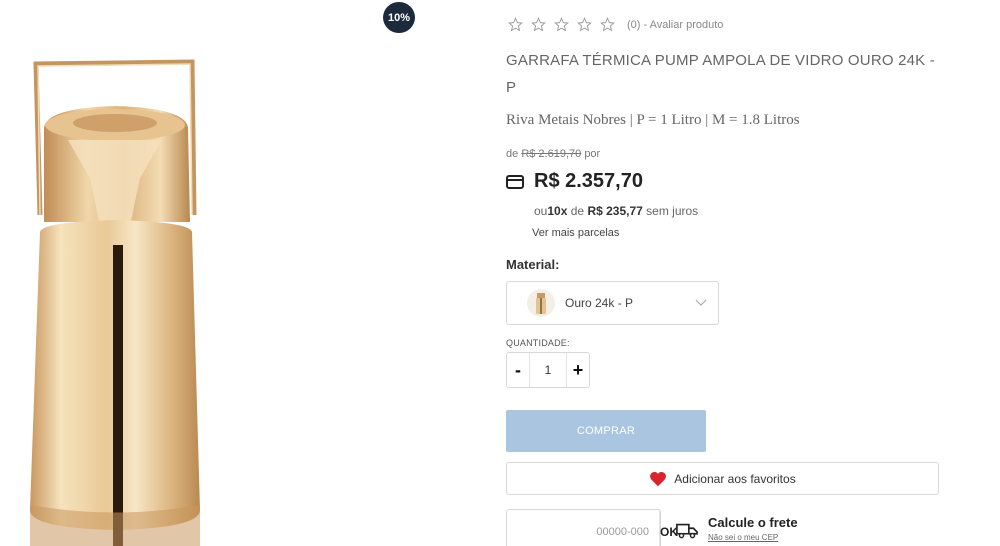 The image size is (1000, 546). I want to click on product-rating: (0) - Avaliar produto, so click(615, 24).